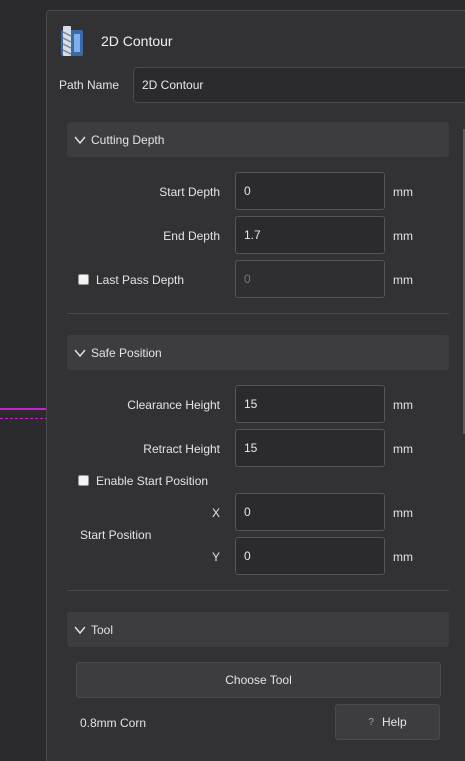 The image size is (465, 761). I want to click on end-depth-unit: mm, so click(403, 236).